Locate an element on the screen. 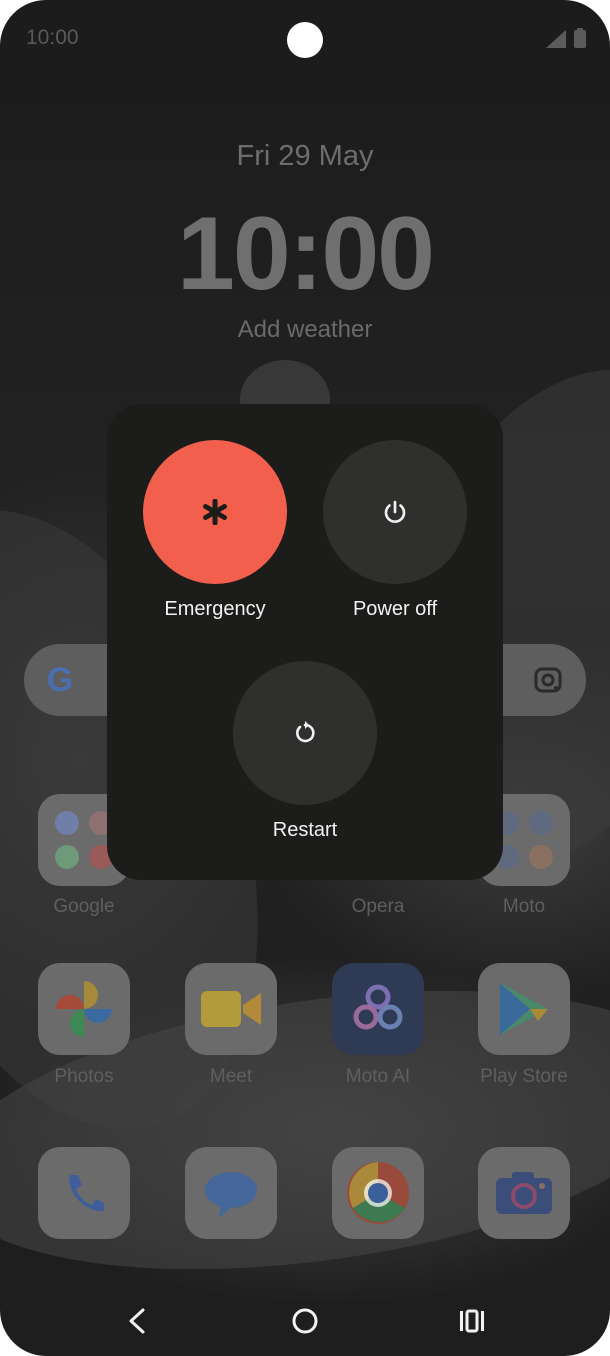 This screenshot has height=1356, width=610. app-label: Opera is located at coordinates (378, 906).